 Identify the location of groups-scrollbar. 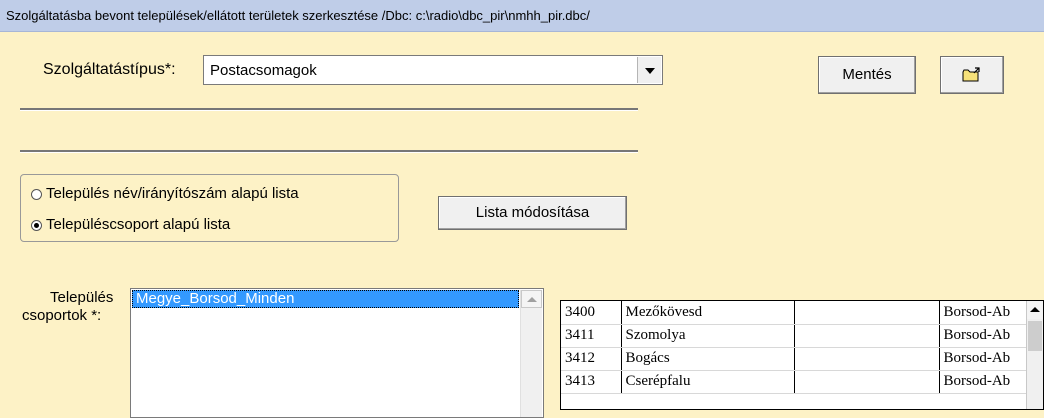
(531, 353).